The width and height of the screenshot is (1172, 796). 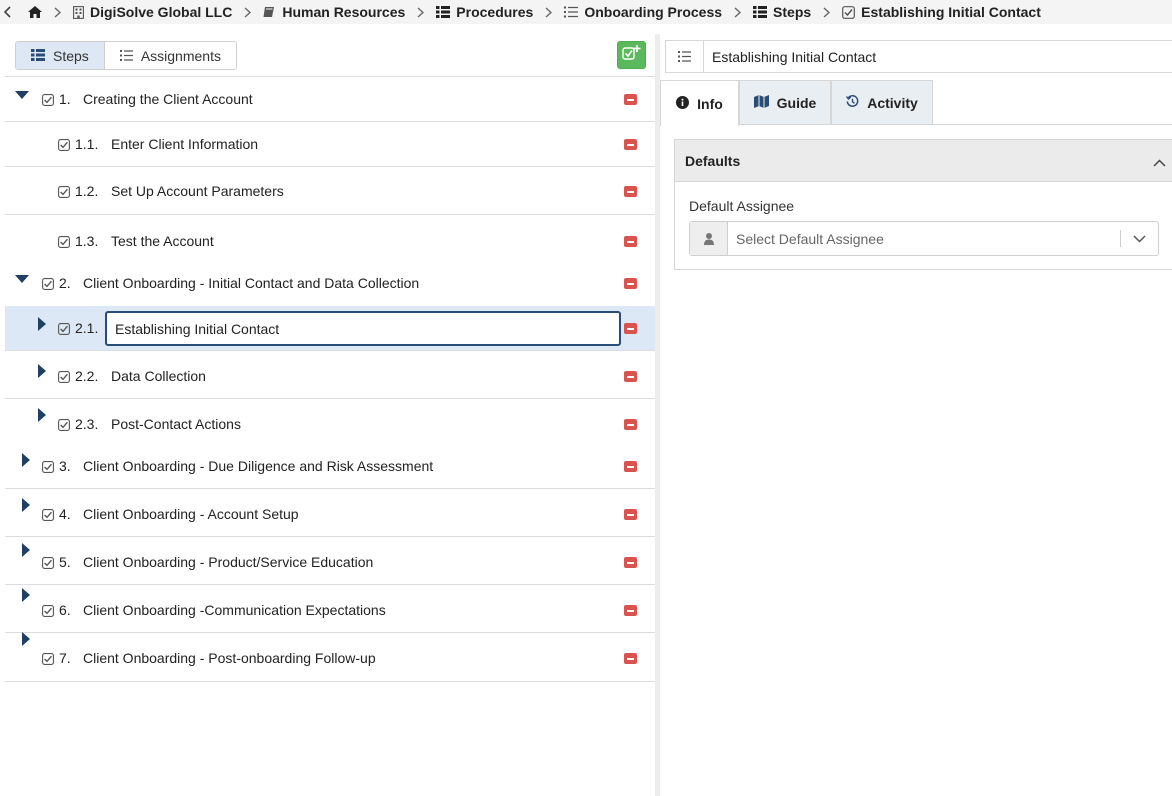 What do you see at coordinates (330, 144) in the screenshot?
I see `step-row: 1.1. Enter Client Information` at bounding box center [330, 144].